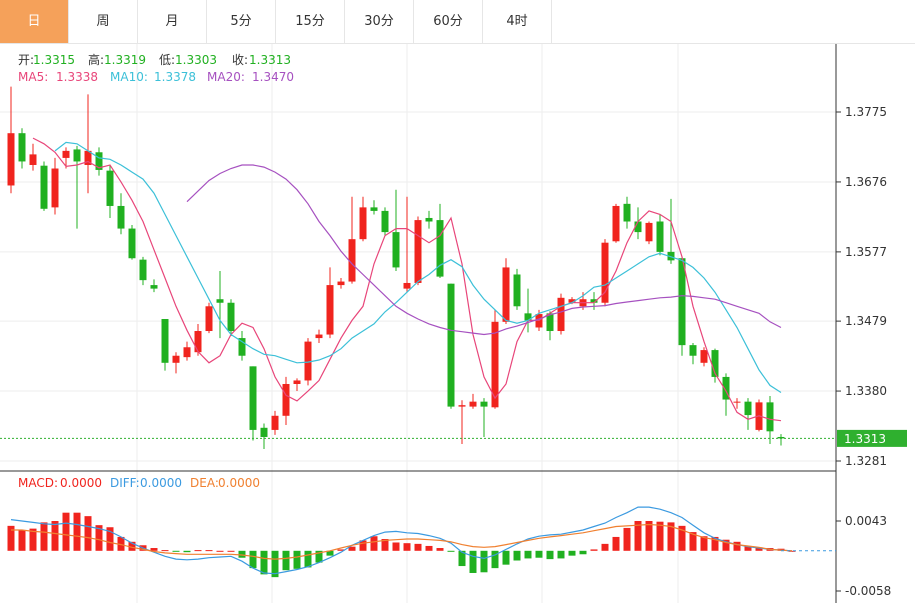  What do you see at coordinates (273, 77) in the screenshot?
I see `ma20-value: 1.3470` at bounding box center [273, 77].